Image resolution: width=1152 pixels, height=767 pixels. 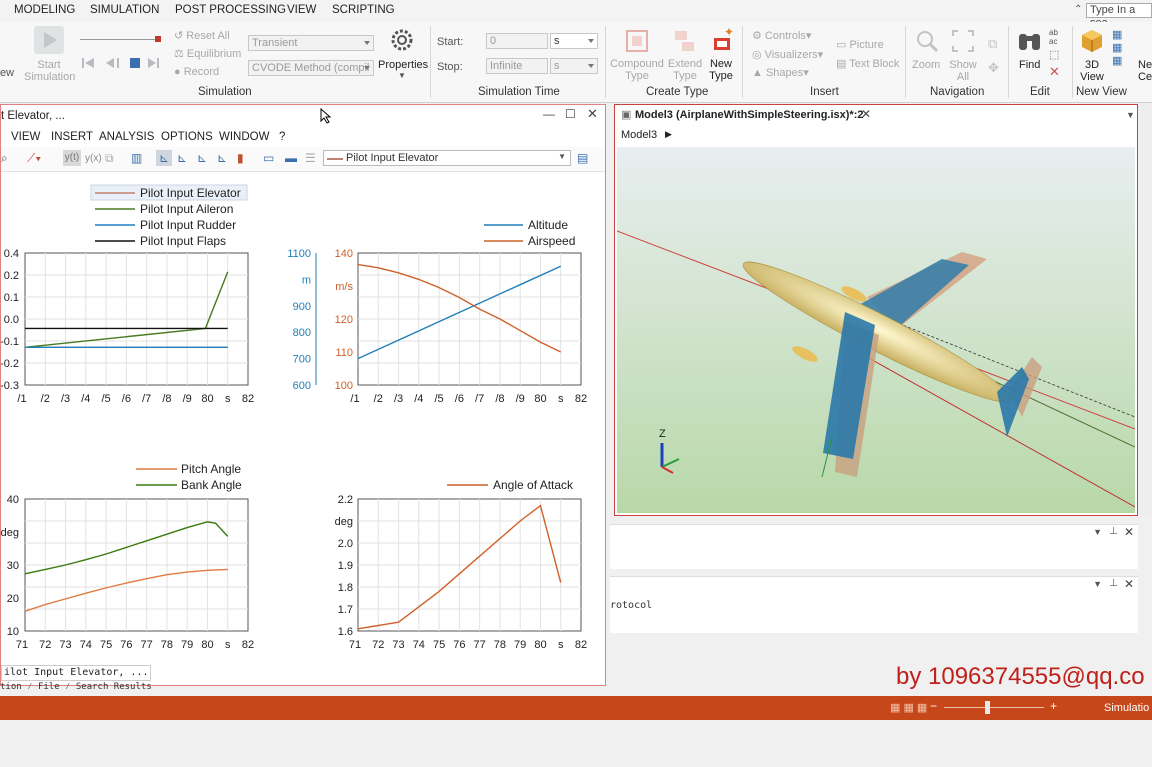 What do you see at coordinates (1146, 310) in the screenshot?
I see `side-panel-strip` at bounding box center [1146, 310].